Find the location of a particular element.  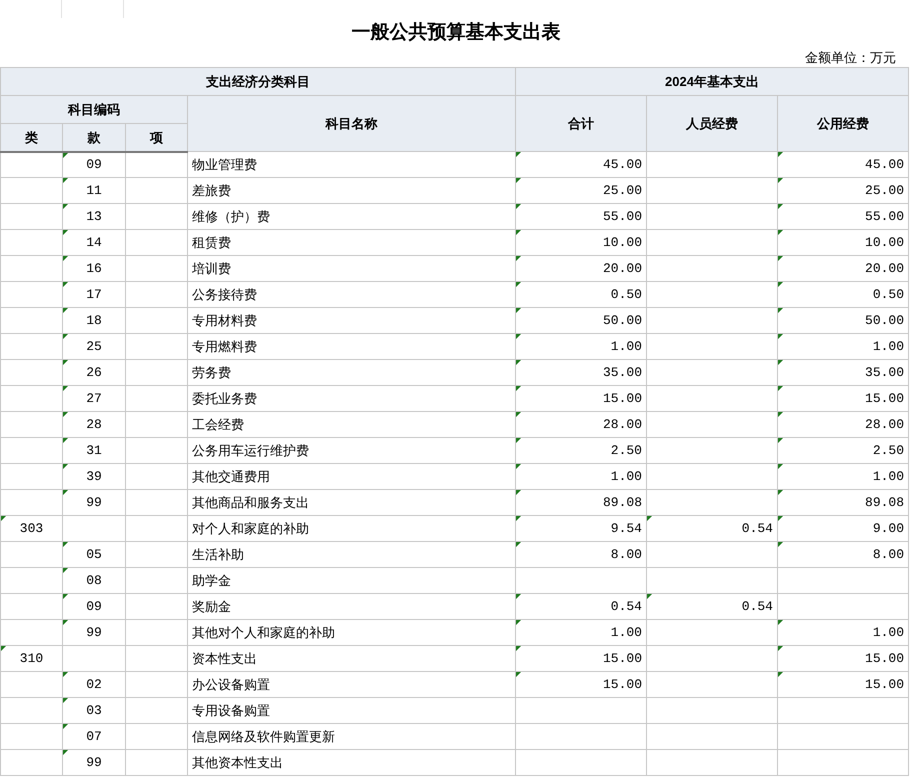

table-cell: 31 is located at coordinates (94, 451).